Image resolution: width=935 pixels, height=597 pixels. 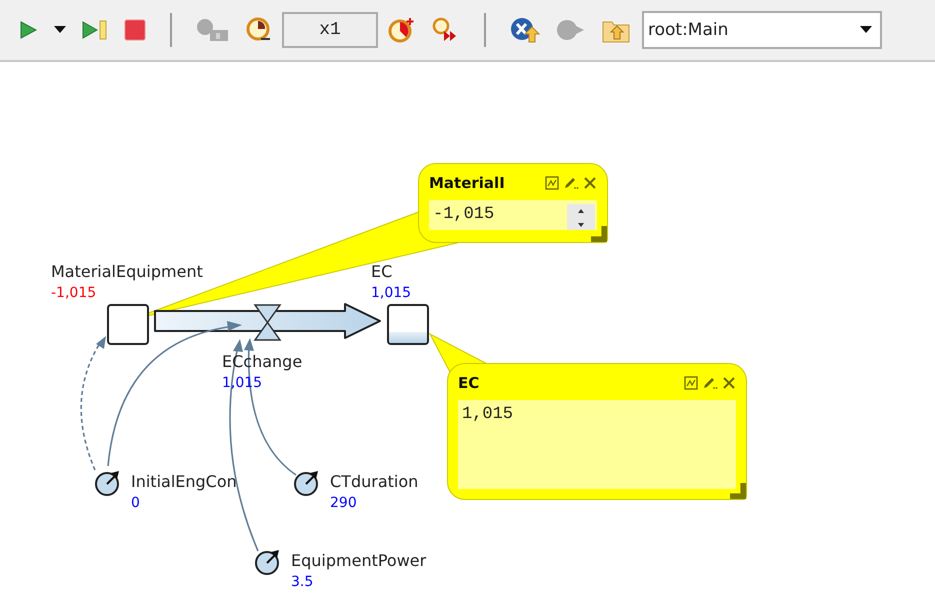 I want to click on inspect-title: MaterialI, so click(x=467, y=183).